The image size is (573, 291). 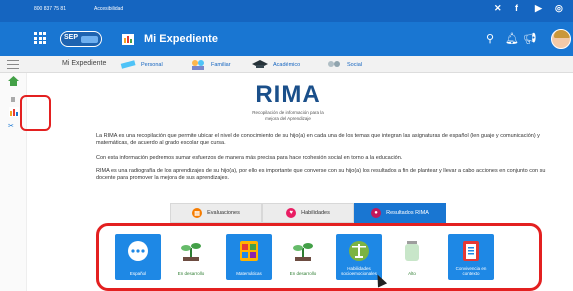 I want to click on card-label: Convivencia en contexto, so click(x=471, y=271).